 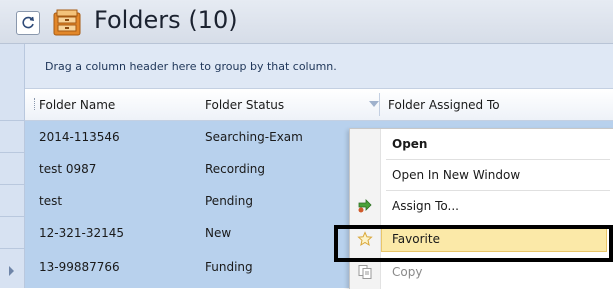 I want to click on menu-item-label: Open, so click(x=410, y=144).